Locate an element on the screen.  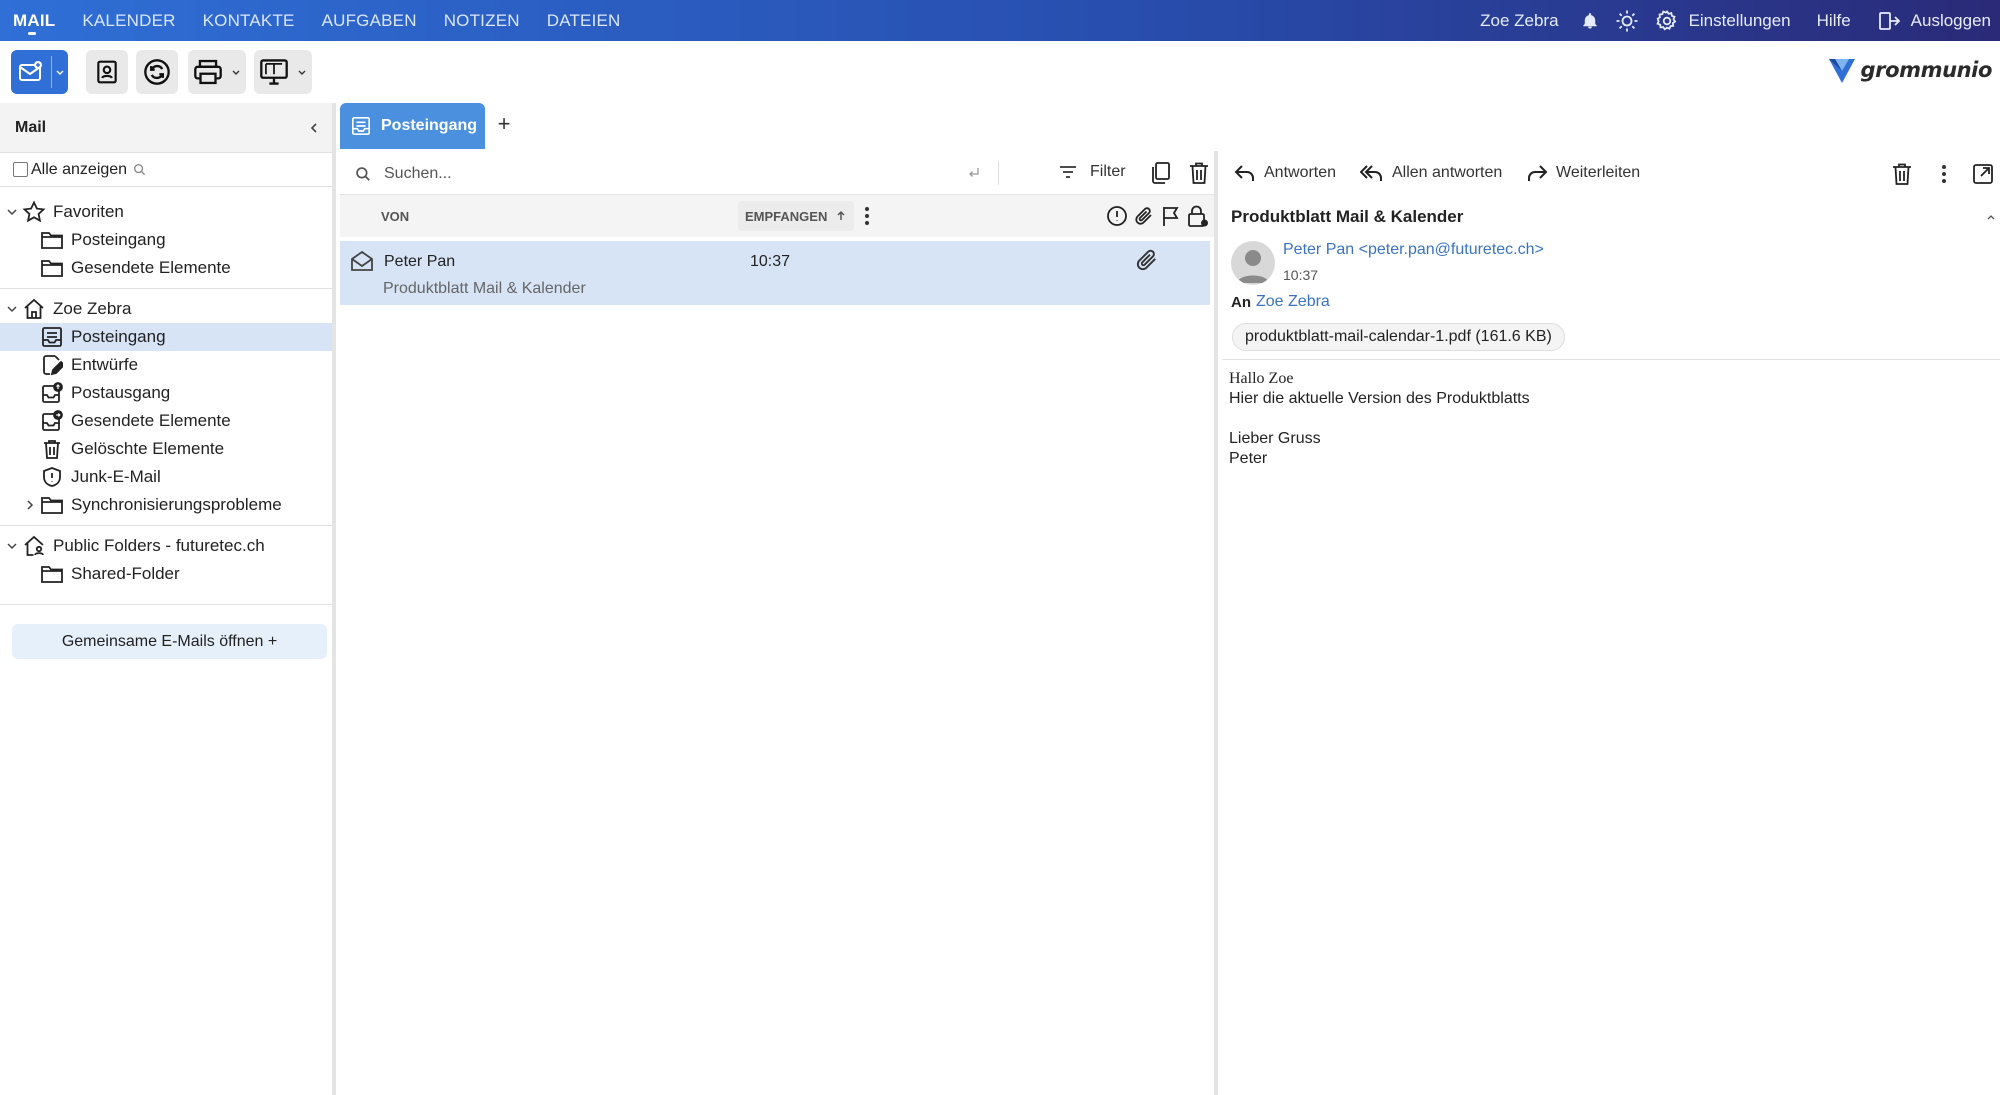
sent-time: 10:37 is located at coordinates (1301, 275).